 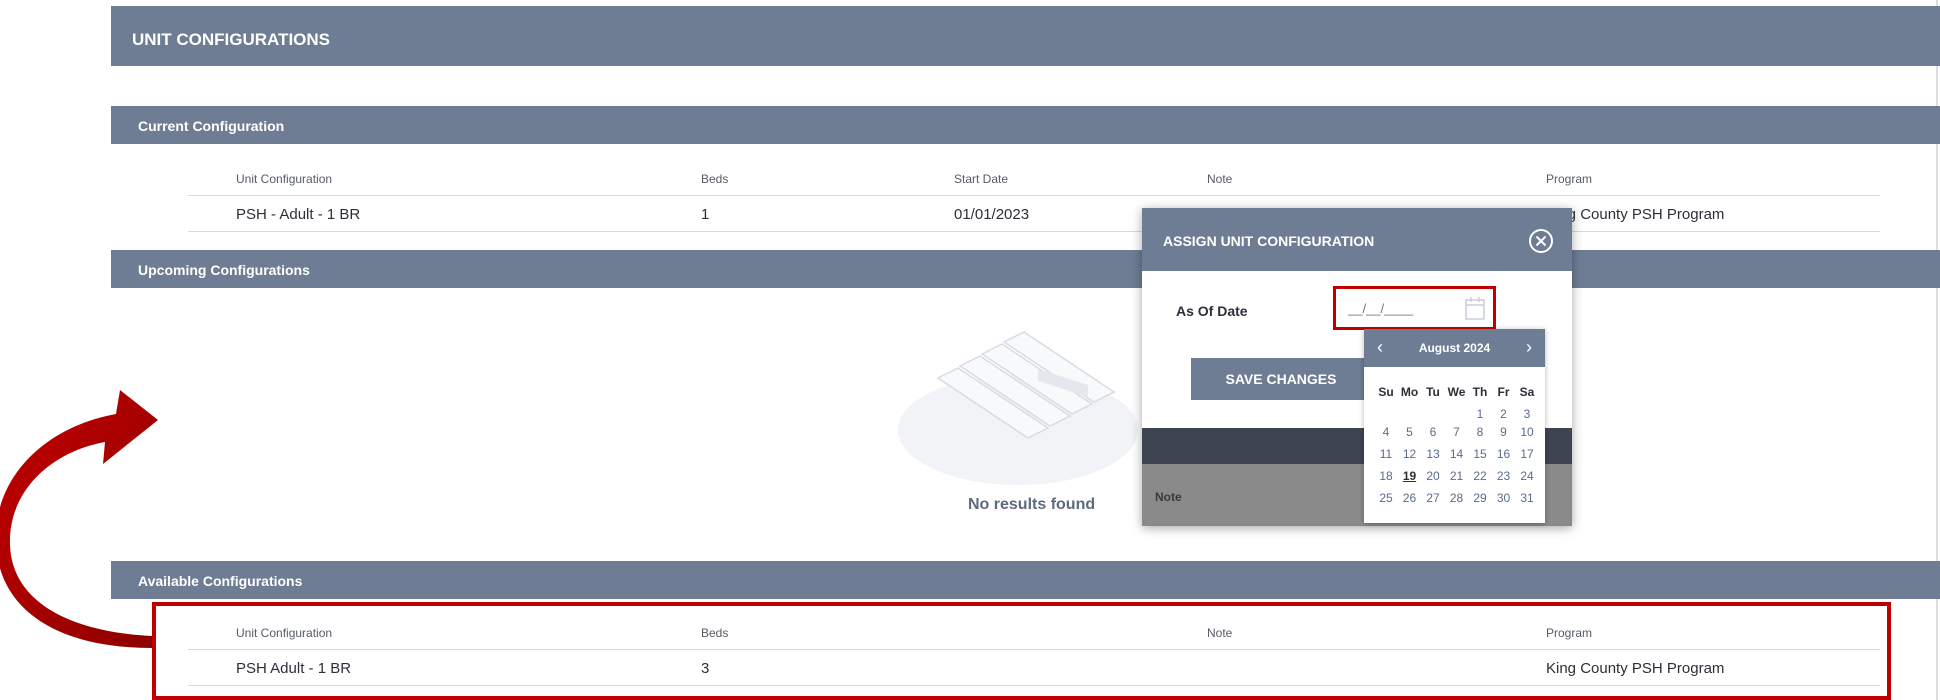 What do you see at coordinates (1456, 392) in the screenshot?
I see `weekday-label: We` at bounding box center [1456, 392].